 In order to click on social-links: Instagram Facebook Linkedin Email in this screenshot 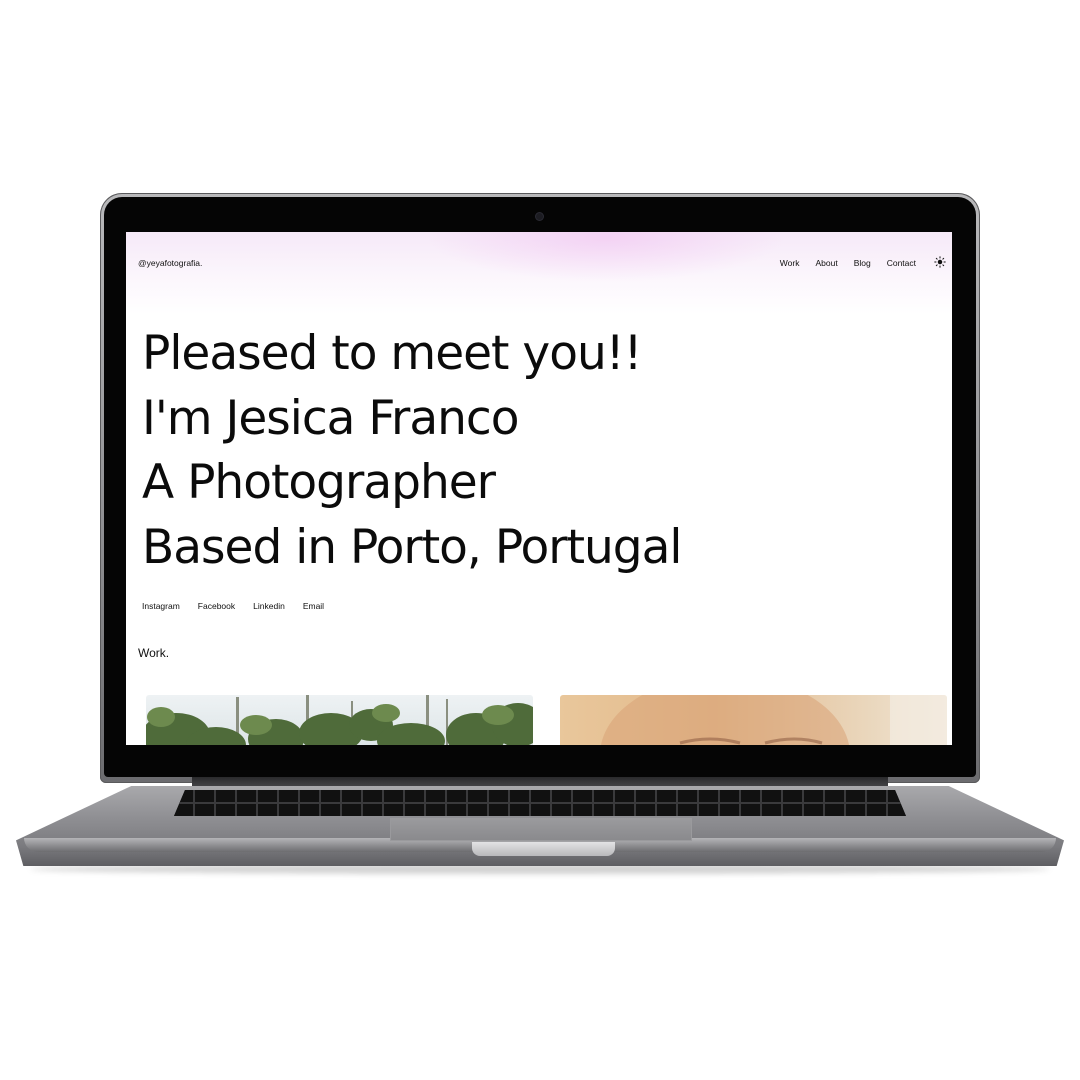, I will do `click(233, 606)`.